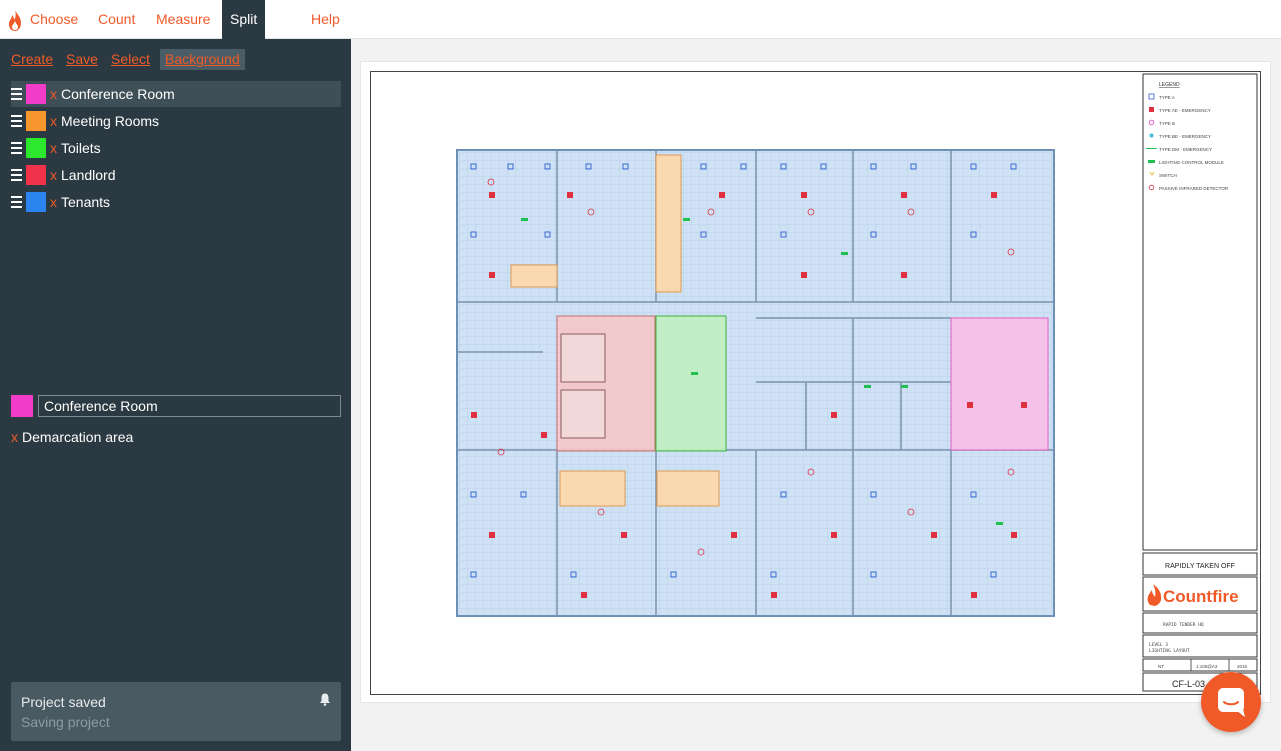 The width and height of the screenshot is (1281, 751). Describe the element at coordinates (1201, 596) in the screenshot. I see `brand-name: Countfire` at that location.